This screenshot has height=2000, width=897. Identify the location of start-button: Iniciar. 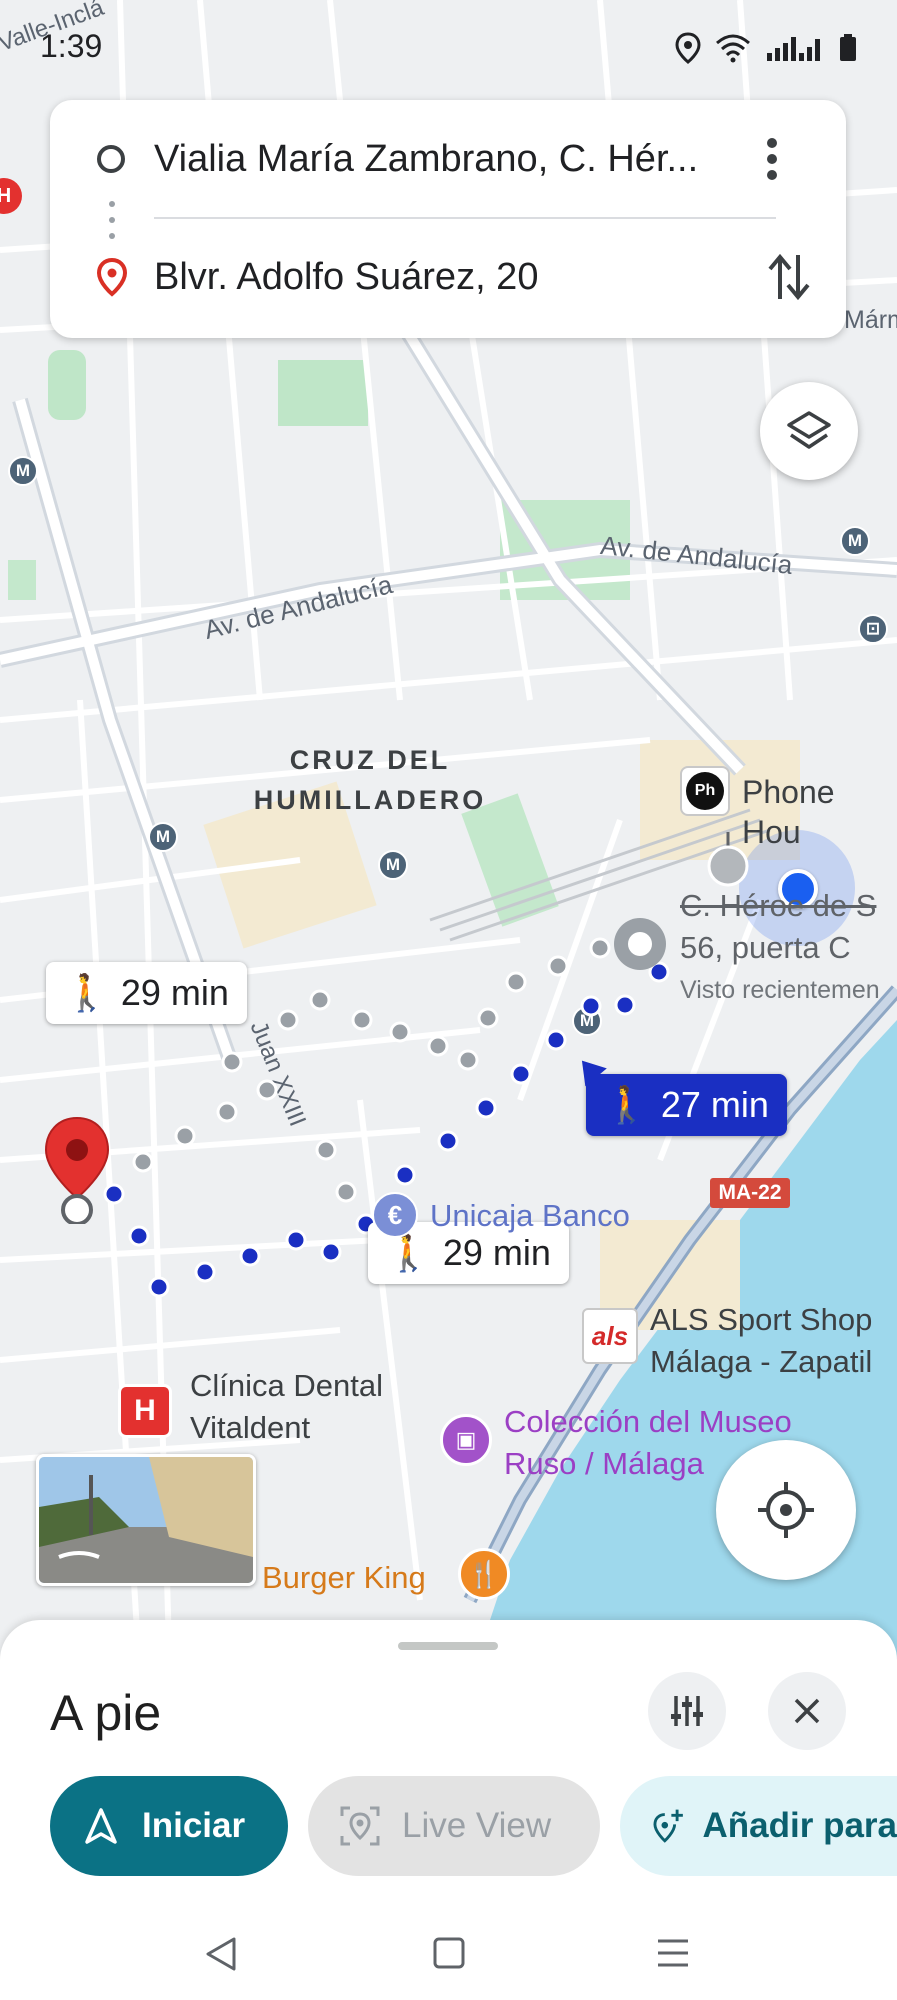
(169, 1826).